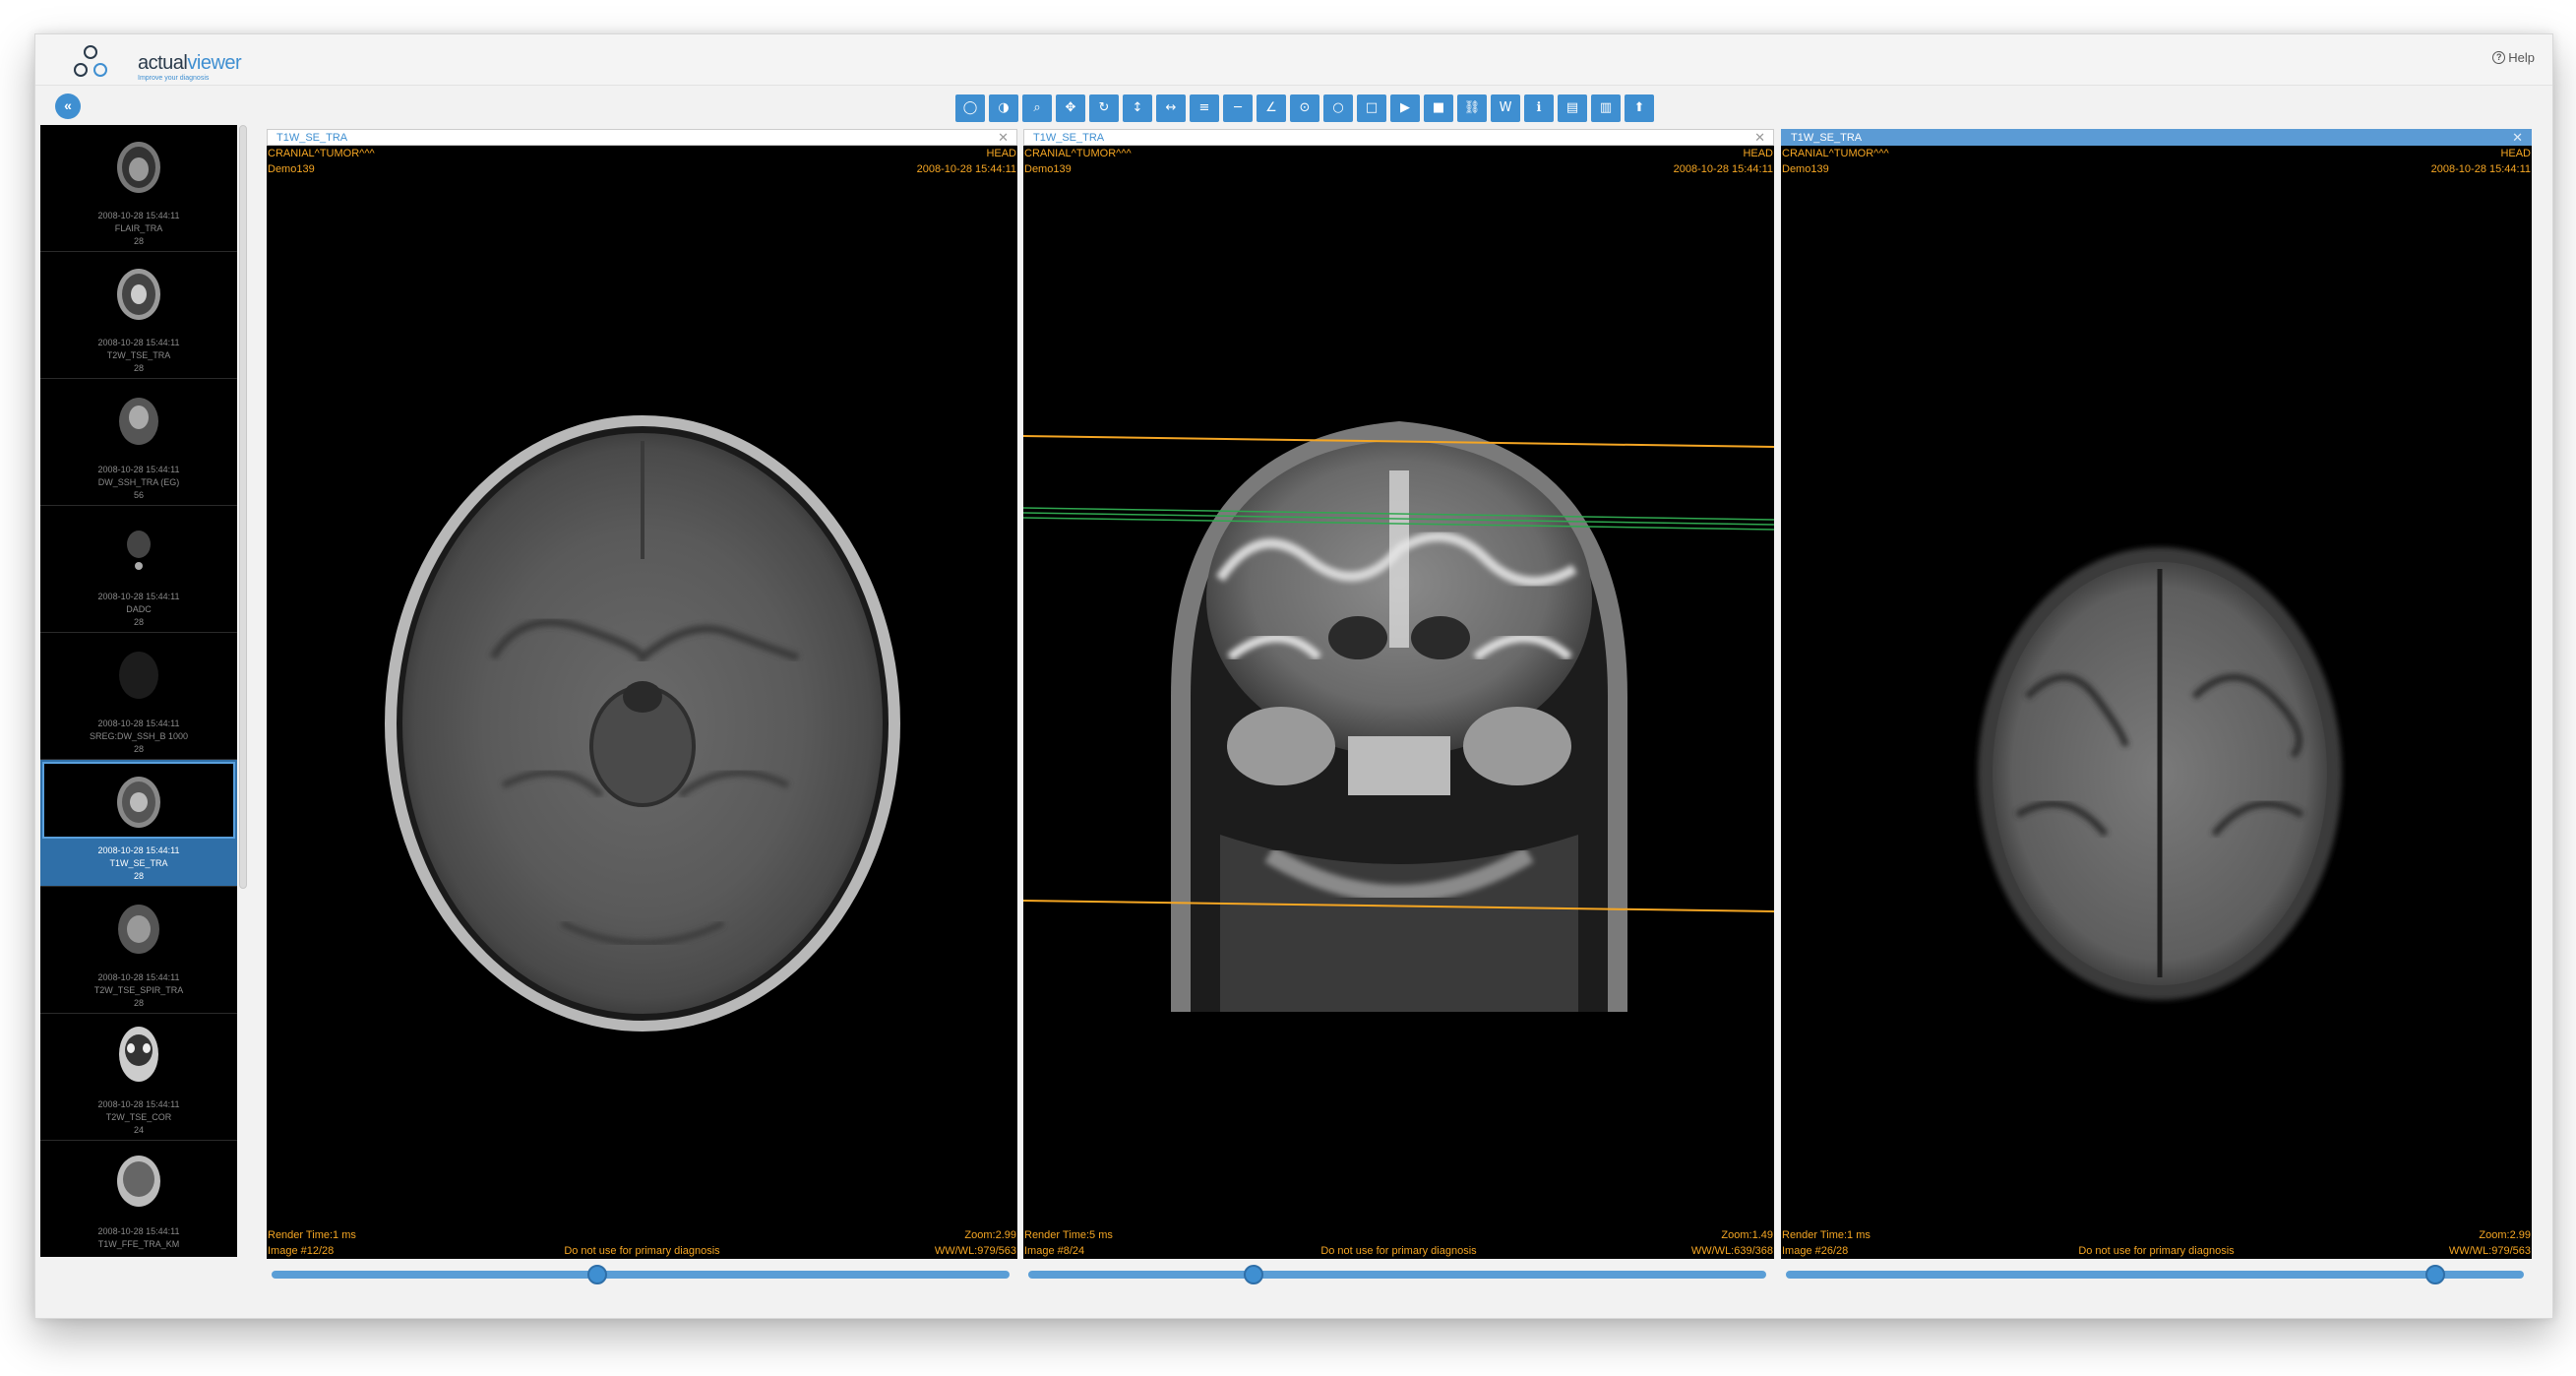 This screenshot has height=1376, width=2576. What do you see at coordinates (1104, 108) in the screenshot?
I see `rotate-button: ↻` at bounding box center [1104, 108].